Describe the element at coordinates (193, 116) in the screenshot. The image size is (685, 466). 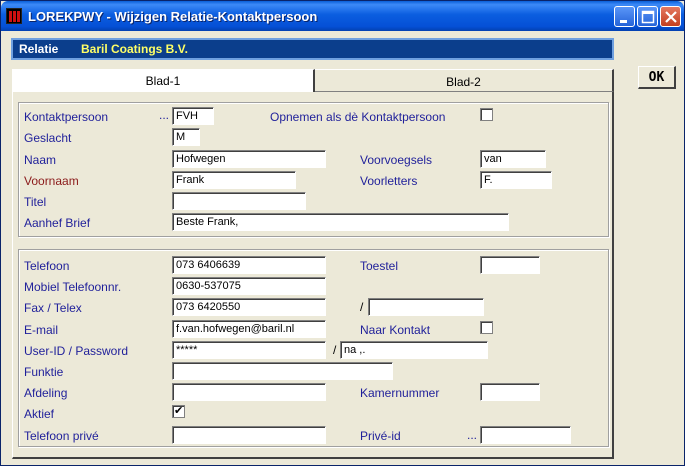
I see `kontaktpersoon-field: FVH` at that location.